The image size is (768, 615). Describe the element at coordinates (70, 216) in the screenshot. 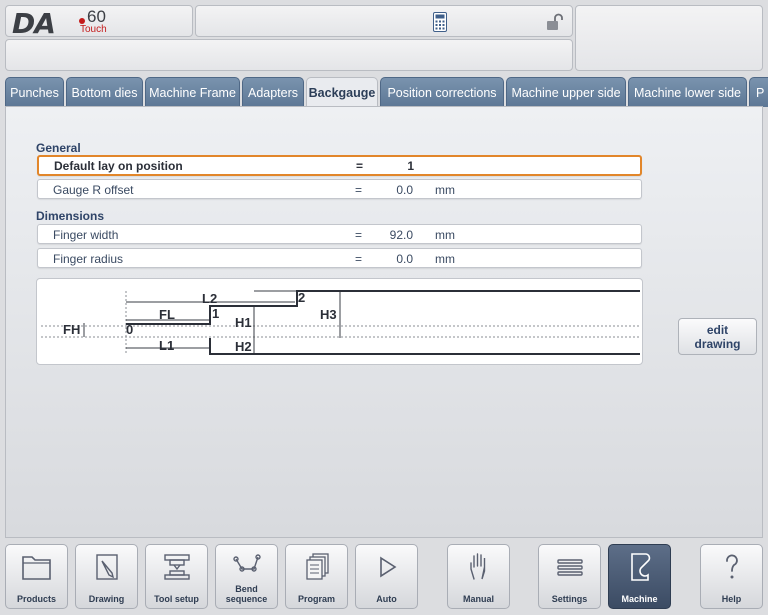

I see `section-title-dimensions: Dimensions` at that location.